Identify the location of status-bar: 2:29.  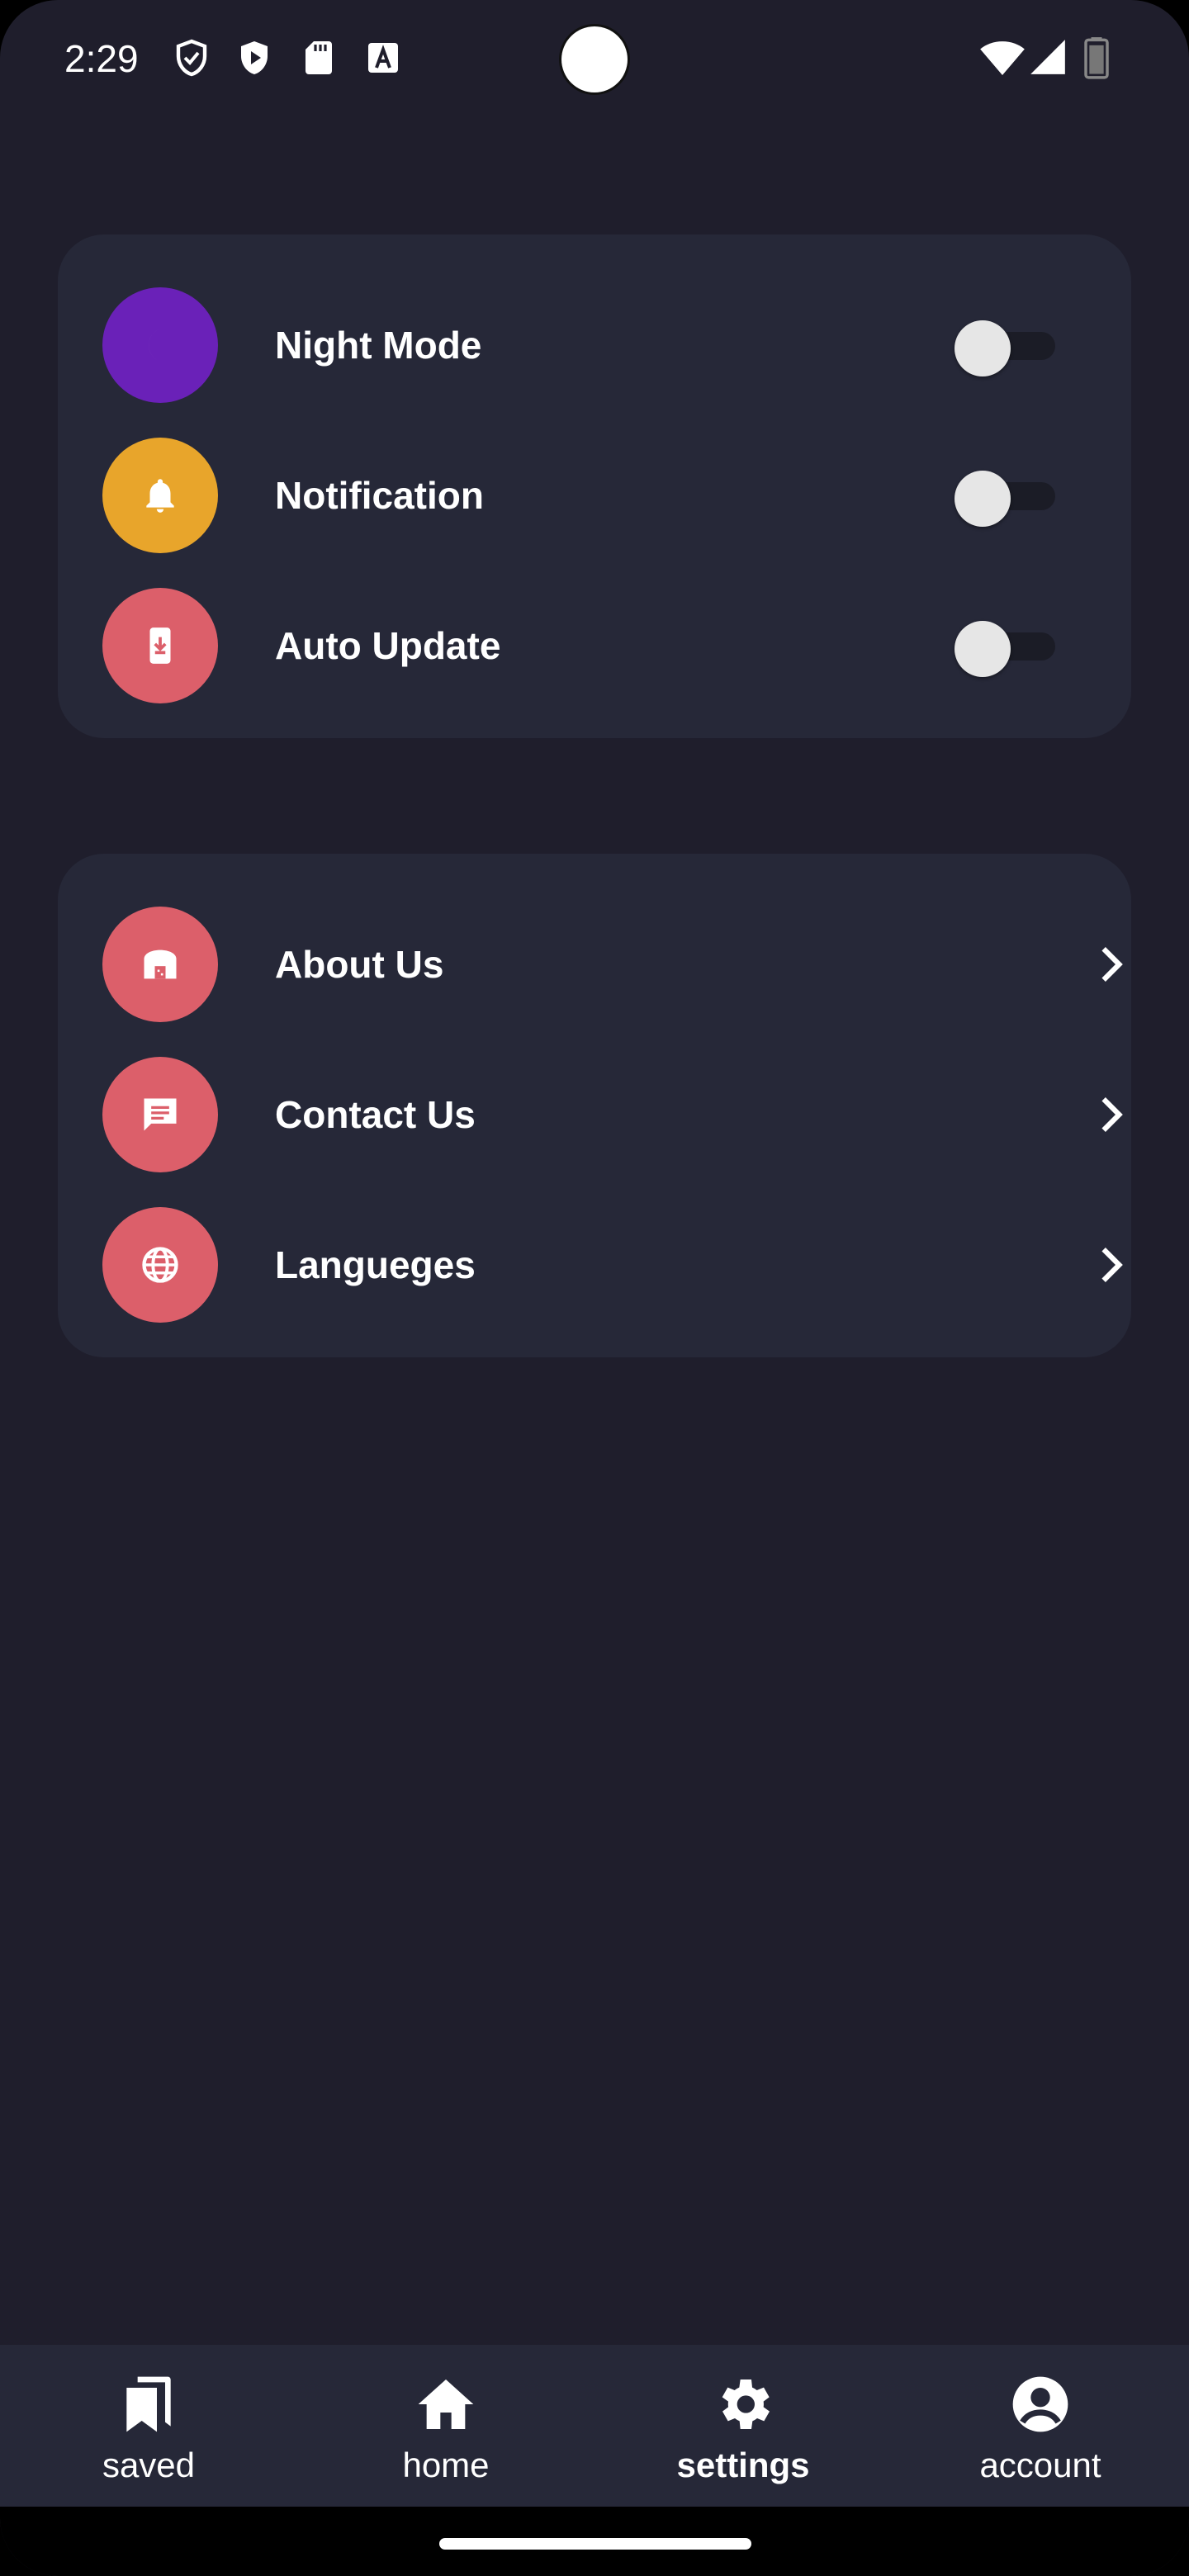
(594, 58).